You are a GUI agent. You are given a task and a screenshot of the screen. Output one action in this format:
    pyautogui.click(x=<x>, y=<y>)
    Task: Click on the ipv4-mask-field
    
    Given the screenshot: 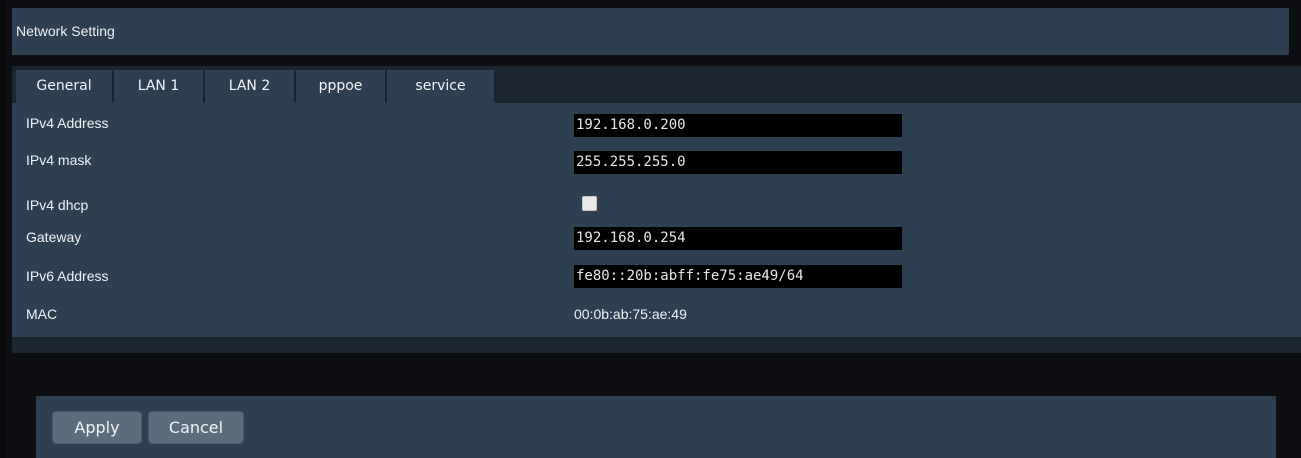 What is the action you would take?
    pyautogui.click(x=738, y=162)
    